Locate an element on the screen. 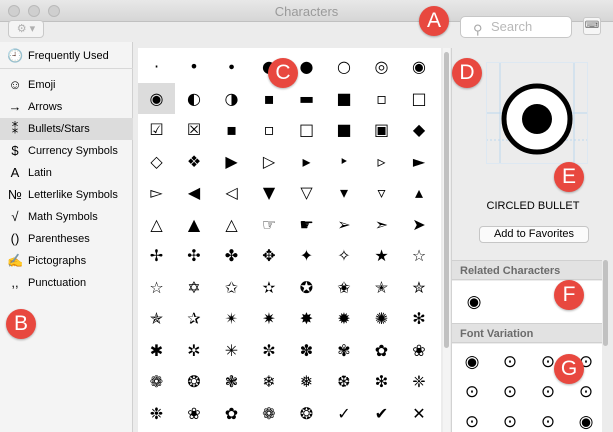  character-cell: ✱ is located at coordinates (156, 350).